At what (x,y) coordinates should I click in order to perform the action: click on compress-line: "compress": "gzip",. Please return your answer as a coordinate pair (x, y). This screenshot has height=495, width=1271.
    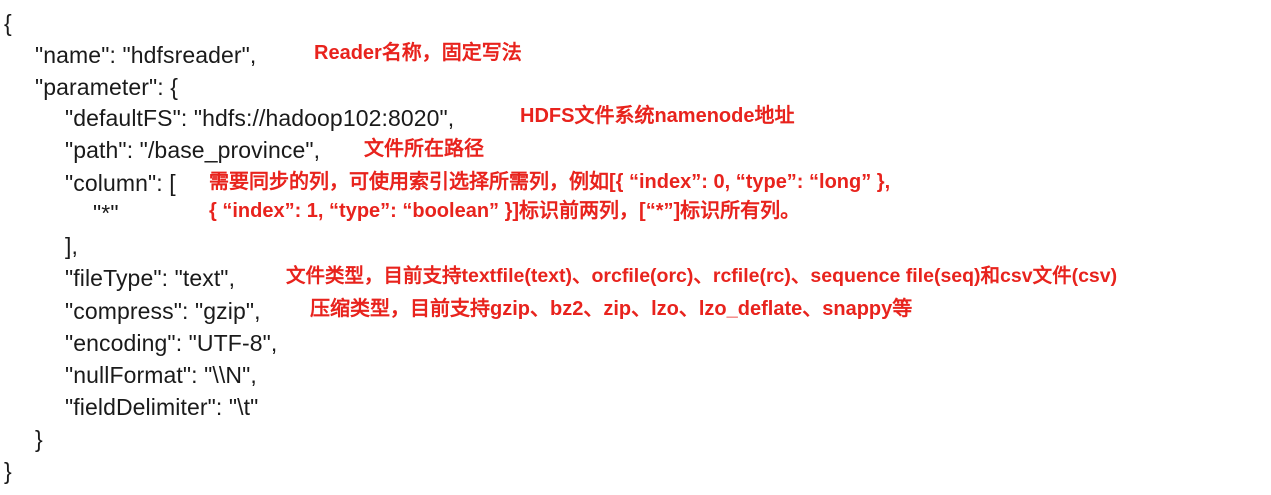
    Looking at the image, I should click on (163, 311).